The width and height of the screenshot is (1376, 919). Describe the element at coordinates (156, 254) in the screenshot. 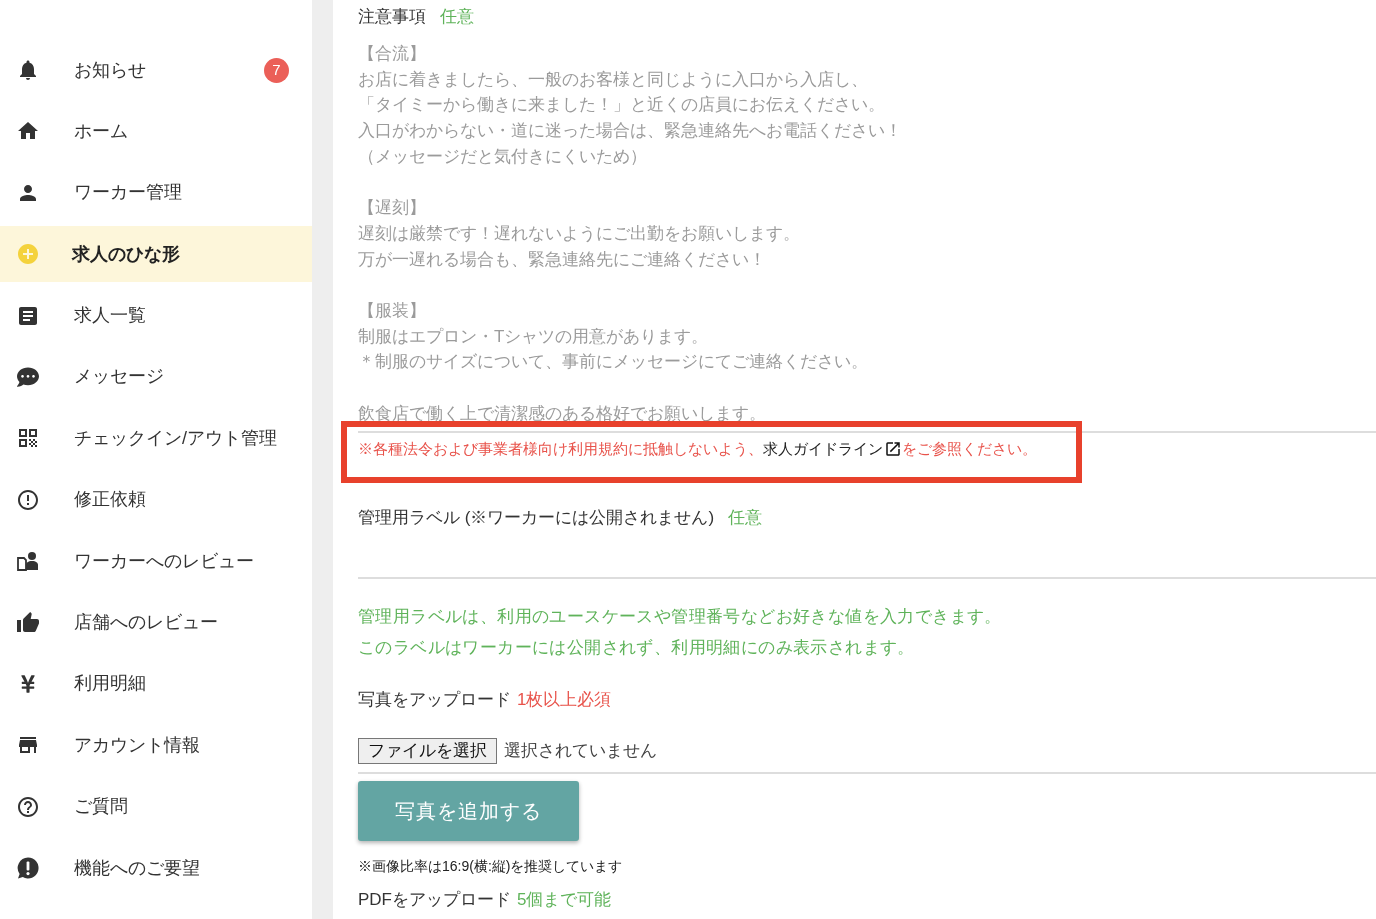

I see `sidebar-item: 求人のひな形` at that location.